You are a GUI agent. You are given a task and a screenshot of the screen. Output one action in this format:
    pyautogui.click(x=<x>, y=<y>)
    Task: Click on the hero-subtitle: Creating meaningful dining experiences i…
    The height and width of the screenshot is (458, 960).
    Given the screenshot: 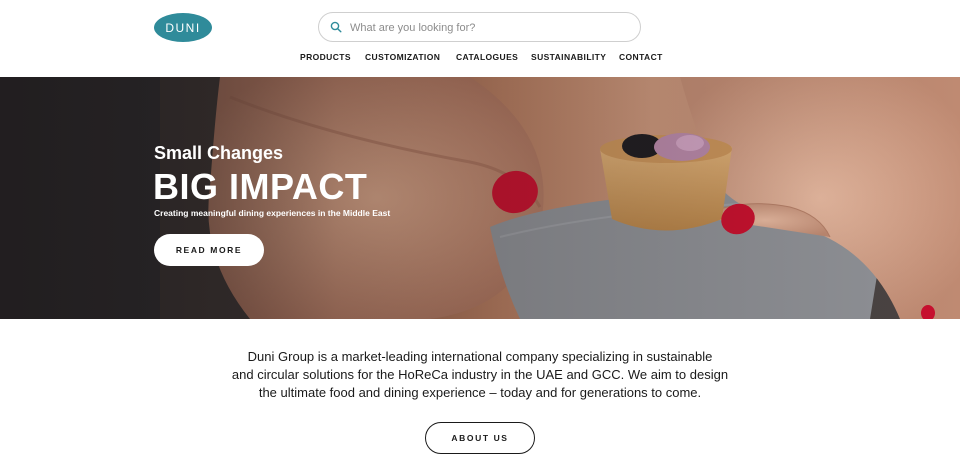 What is the action you would take?
    pyautogui.click(x=272, y=213)
    